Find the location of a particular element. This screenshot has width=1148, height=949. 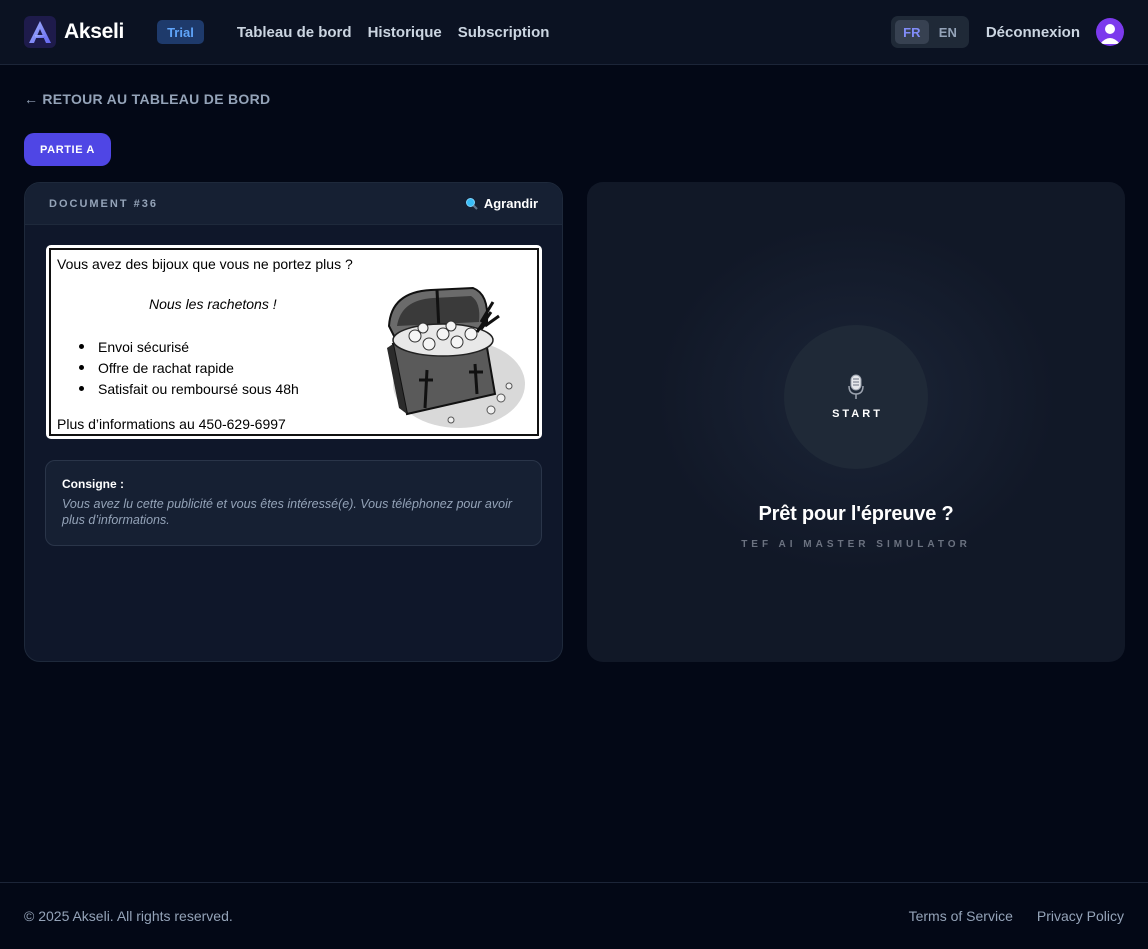

user-avatar-icon is located at coordinates (1110, 32).